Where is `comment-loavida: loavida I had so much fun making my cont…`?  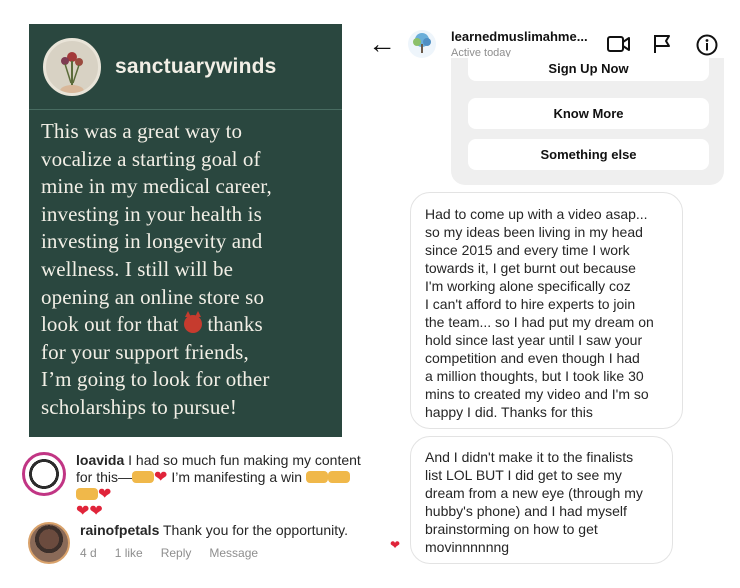 comment-loavida: loavida I had so much fun making my cont… is located at coordinates (192, 486).